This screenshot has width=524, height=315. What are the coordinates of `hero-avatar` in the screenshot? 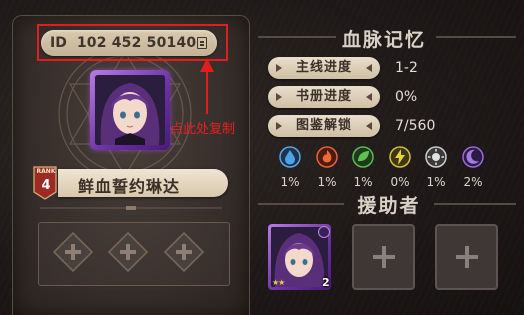 It's located at (130, 110).